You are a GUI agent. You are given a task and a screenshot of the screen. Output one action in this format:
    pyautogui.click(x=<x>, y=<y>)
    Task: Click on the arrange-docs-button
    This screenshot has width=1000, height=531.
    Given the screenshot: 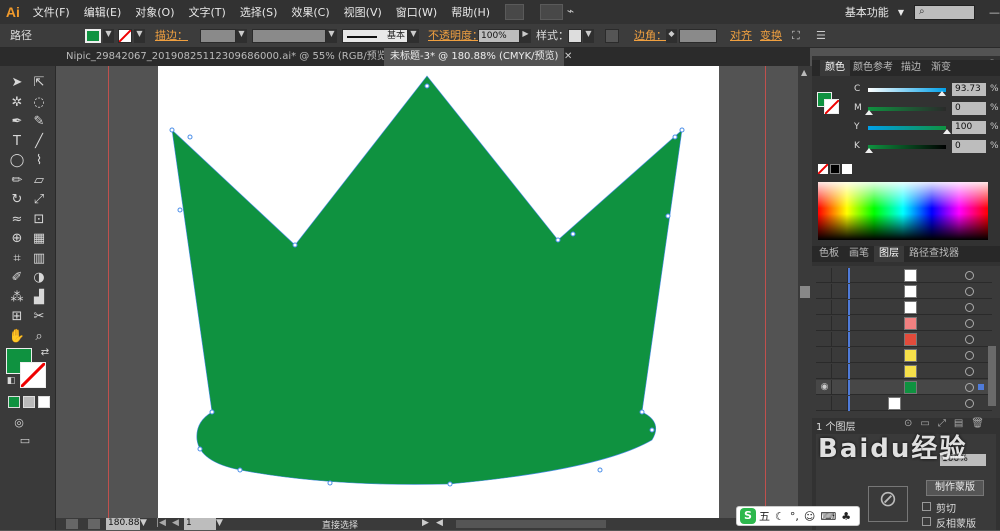 What is the action you would take?
    pyautogui.click(x=551, y=12)
    